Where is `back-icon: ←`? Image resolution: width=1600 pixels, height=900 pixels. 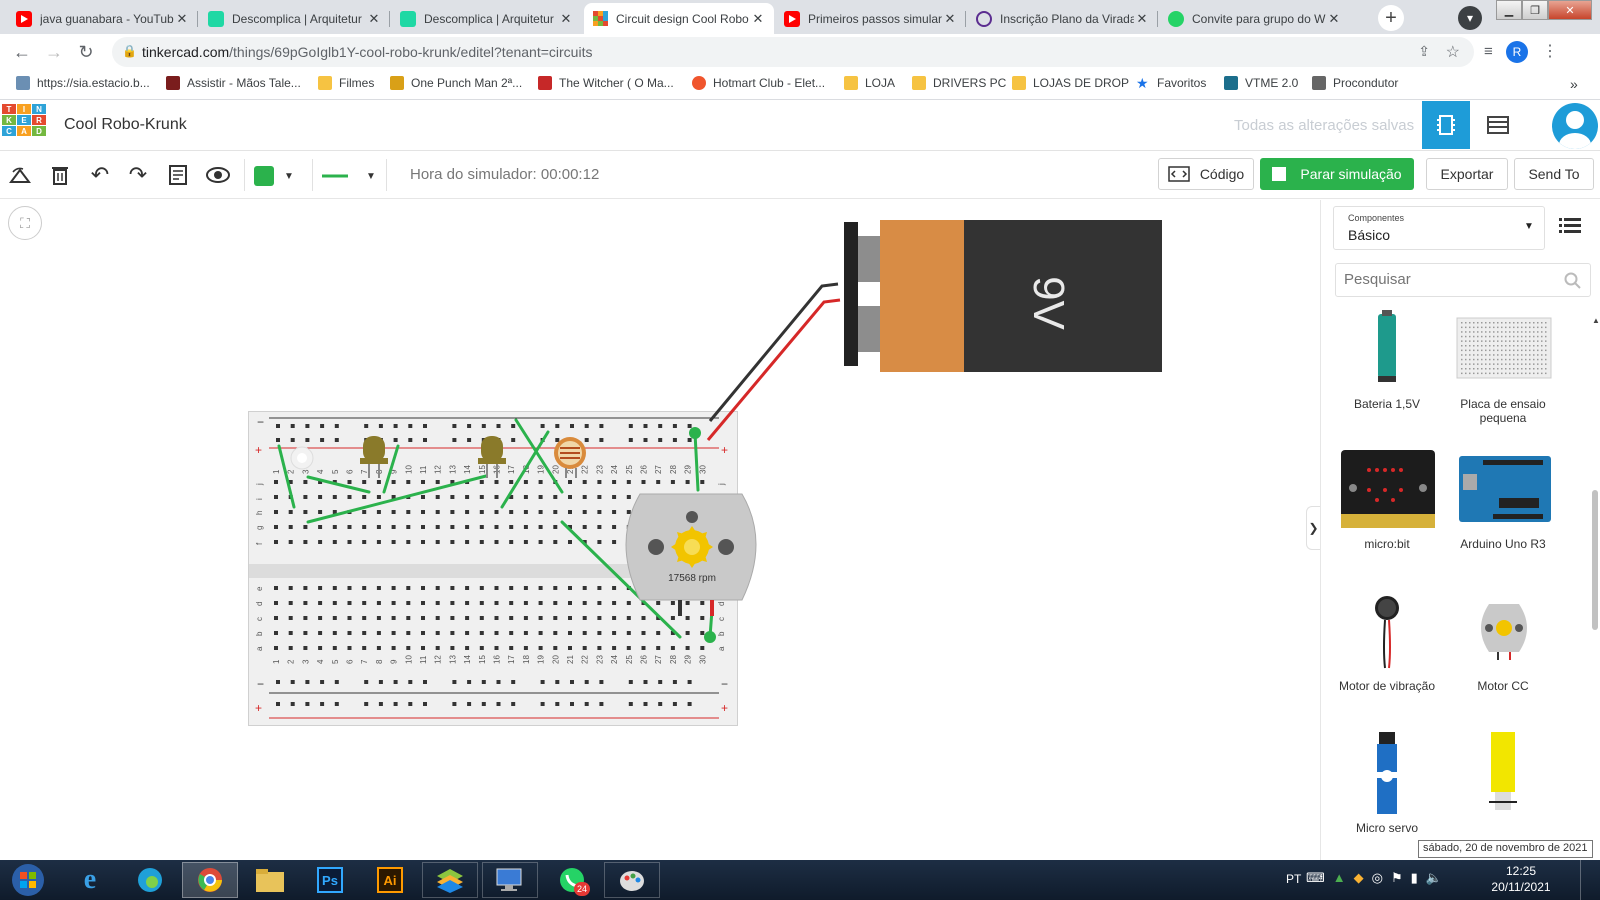 back-icon: ← is located at coordinates (22, 52).